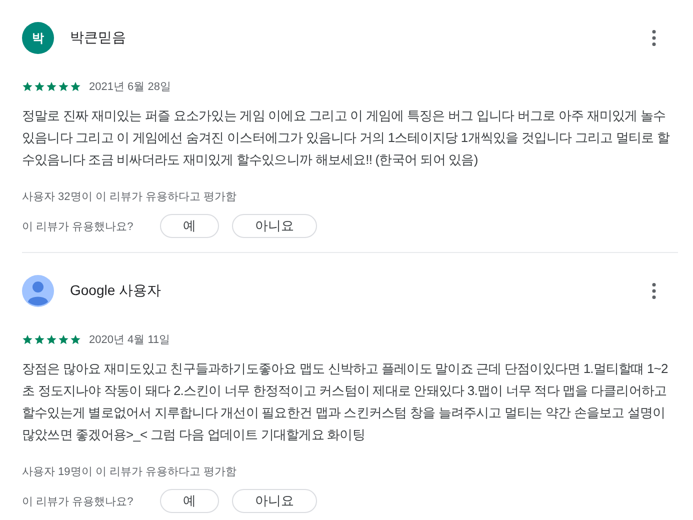  What do you see at coordinates (130, 87) in the screenshot?
I see `review-date: 2021년 6월 28일` at bounding box center [130, 87].